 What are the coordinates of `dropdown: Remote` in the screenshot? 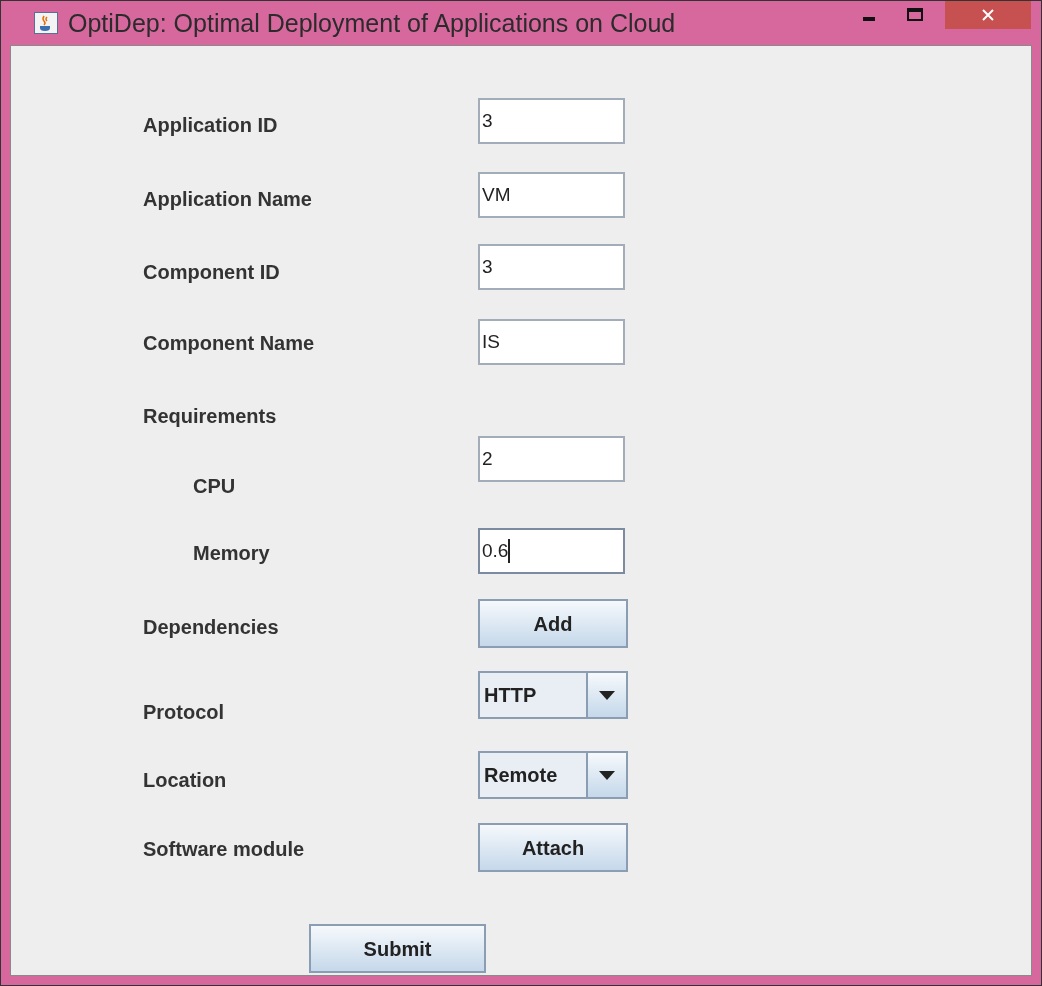 It's located at (553, 775).